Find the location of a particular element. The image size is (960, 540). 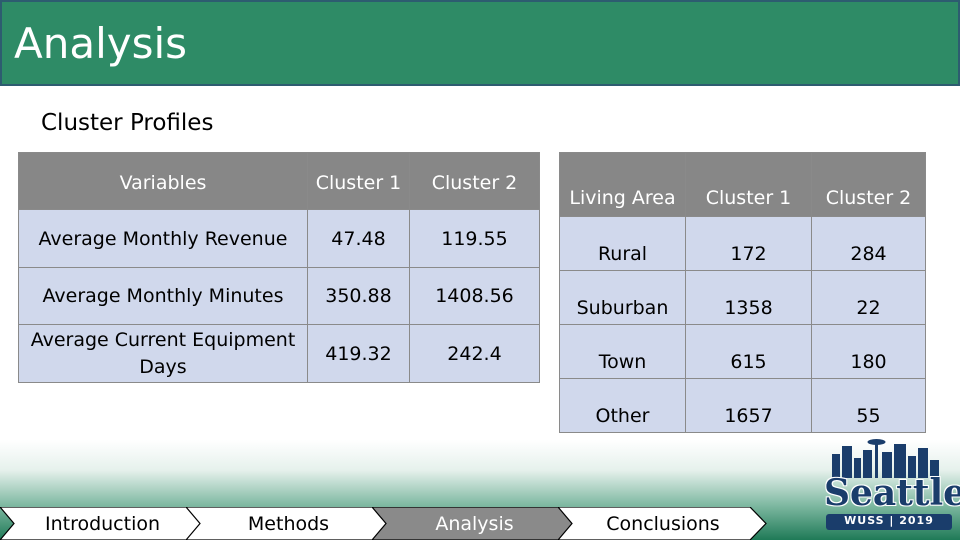

table-row: Average Monthly Revenue 47.48 119.55 is located at coordinates (279, 238).